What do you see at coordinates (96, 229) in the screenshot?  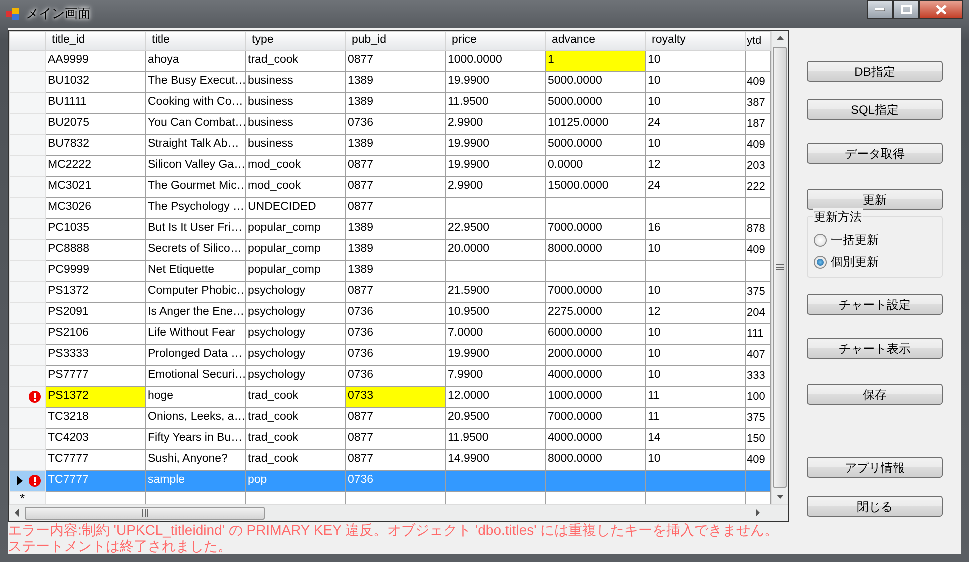 I see `table-cell: PC1035` at bounding box center [96, 229].